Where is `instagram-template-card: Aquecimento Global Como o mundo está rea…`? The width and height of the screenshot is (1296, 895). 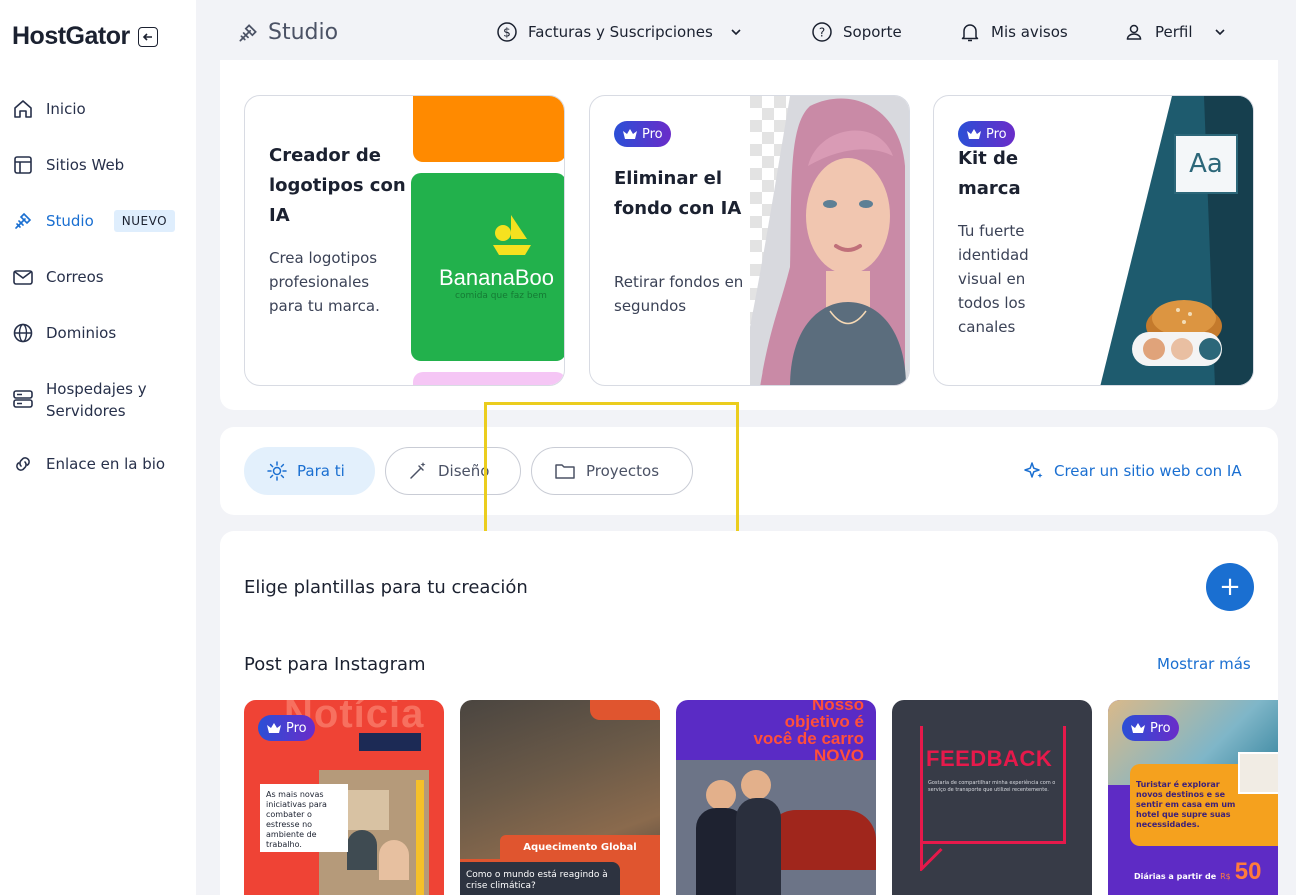 instagram-template-card: Aquecimento Global Como o mundo está rea… is located at coordinates (560, 797).